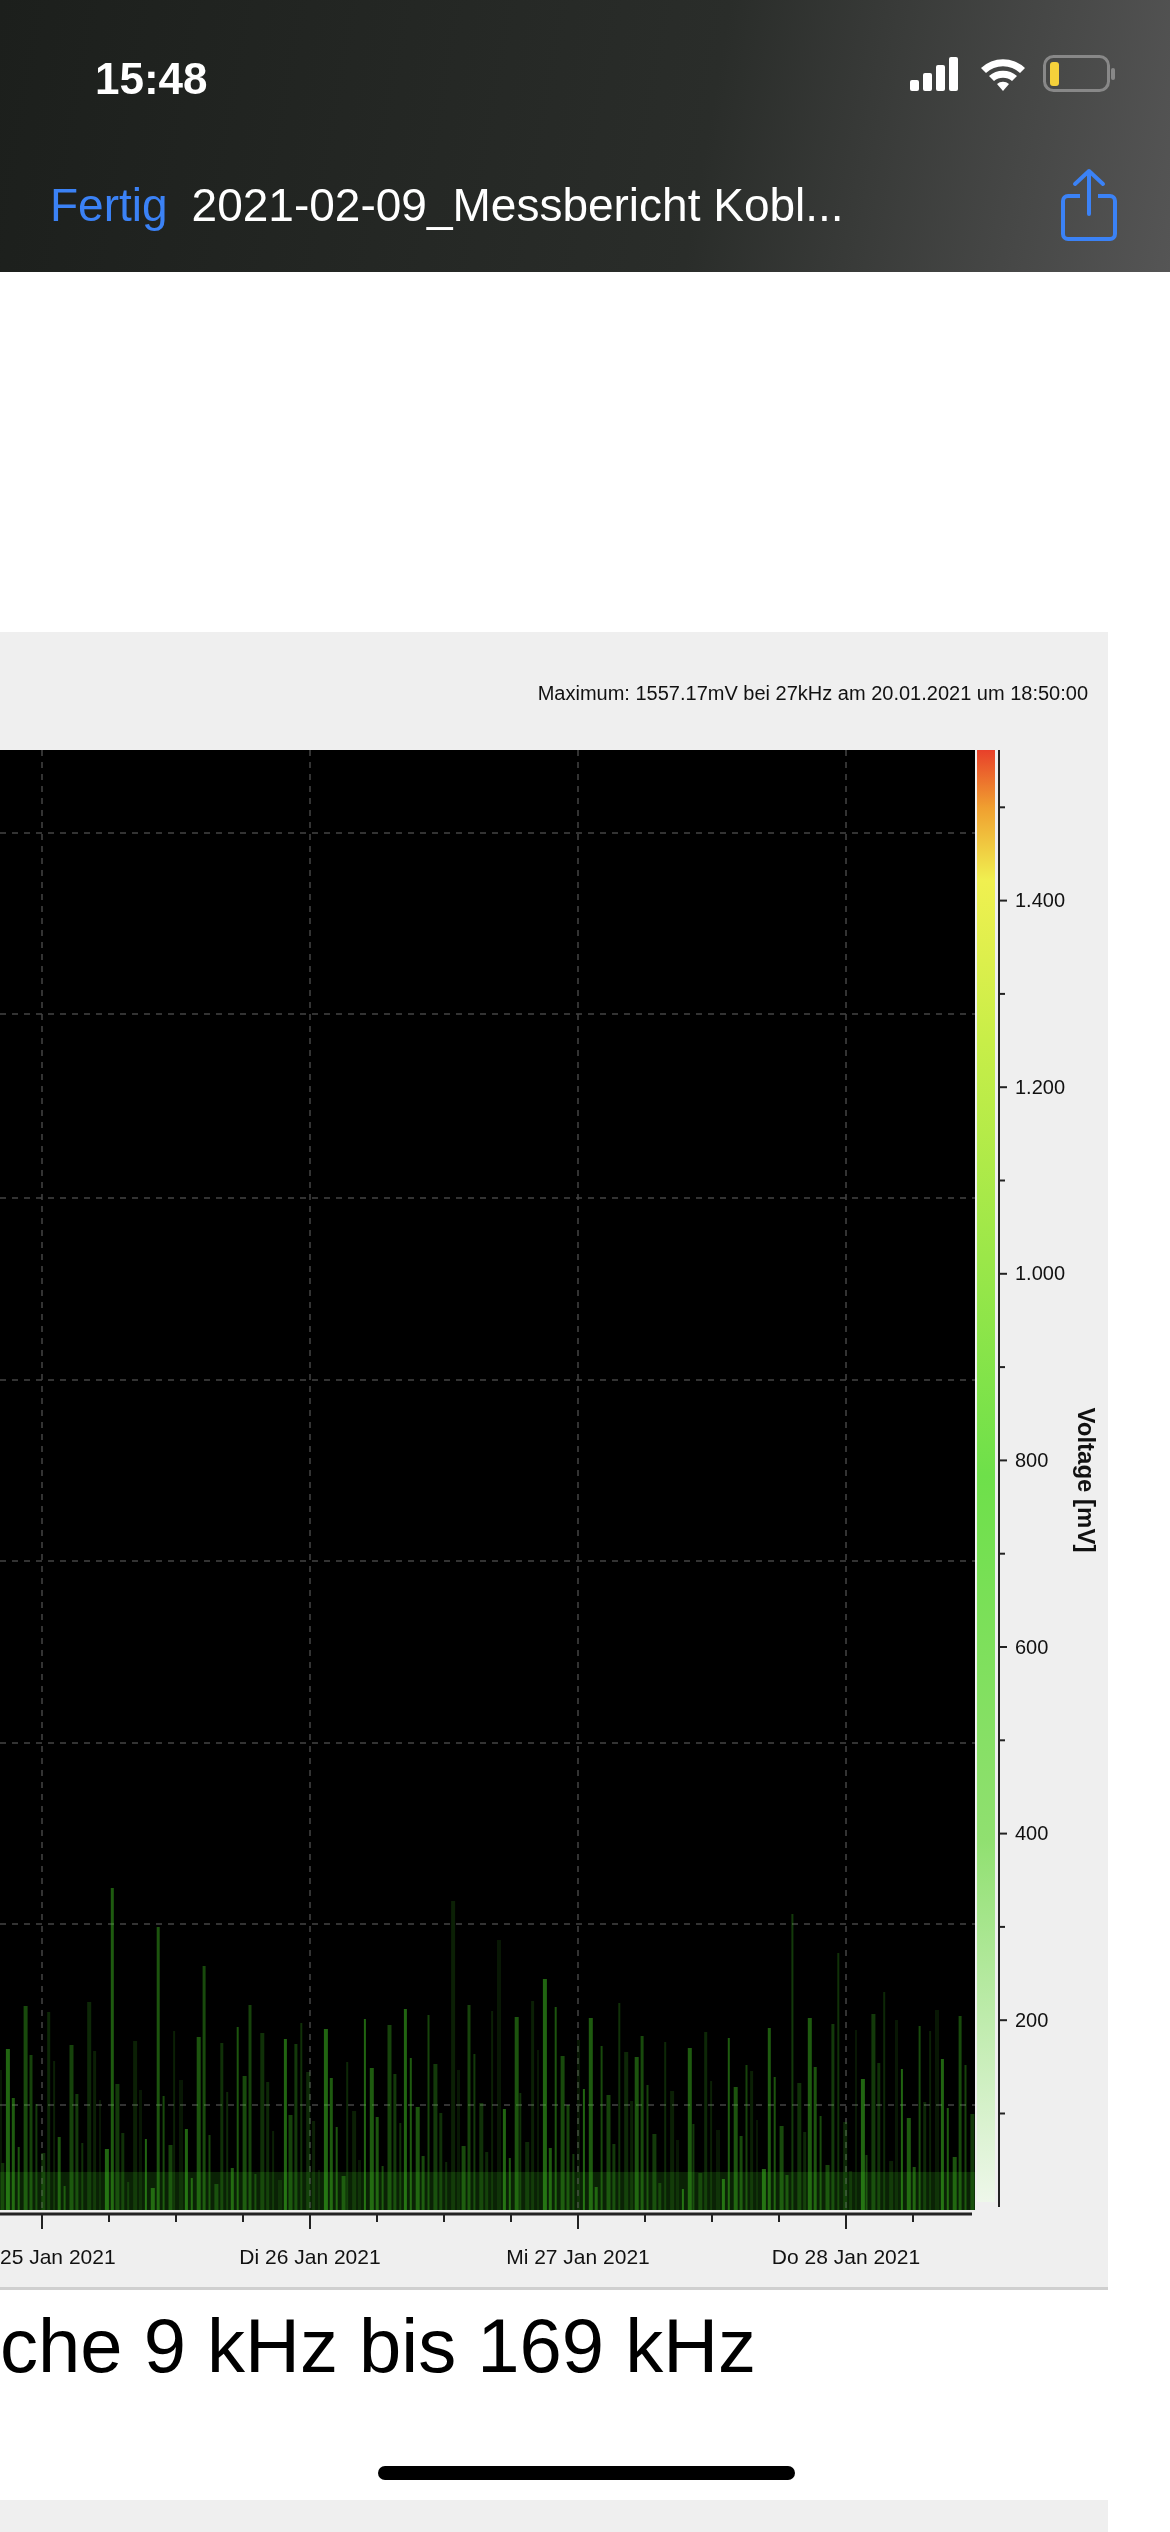 The height and width of the screenshot is (2532, 1170). I want to click on color-scale-label: 200, so click(1032, 2020).